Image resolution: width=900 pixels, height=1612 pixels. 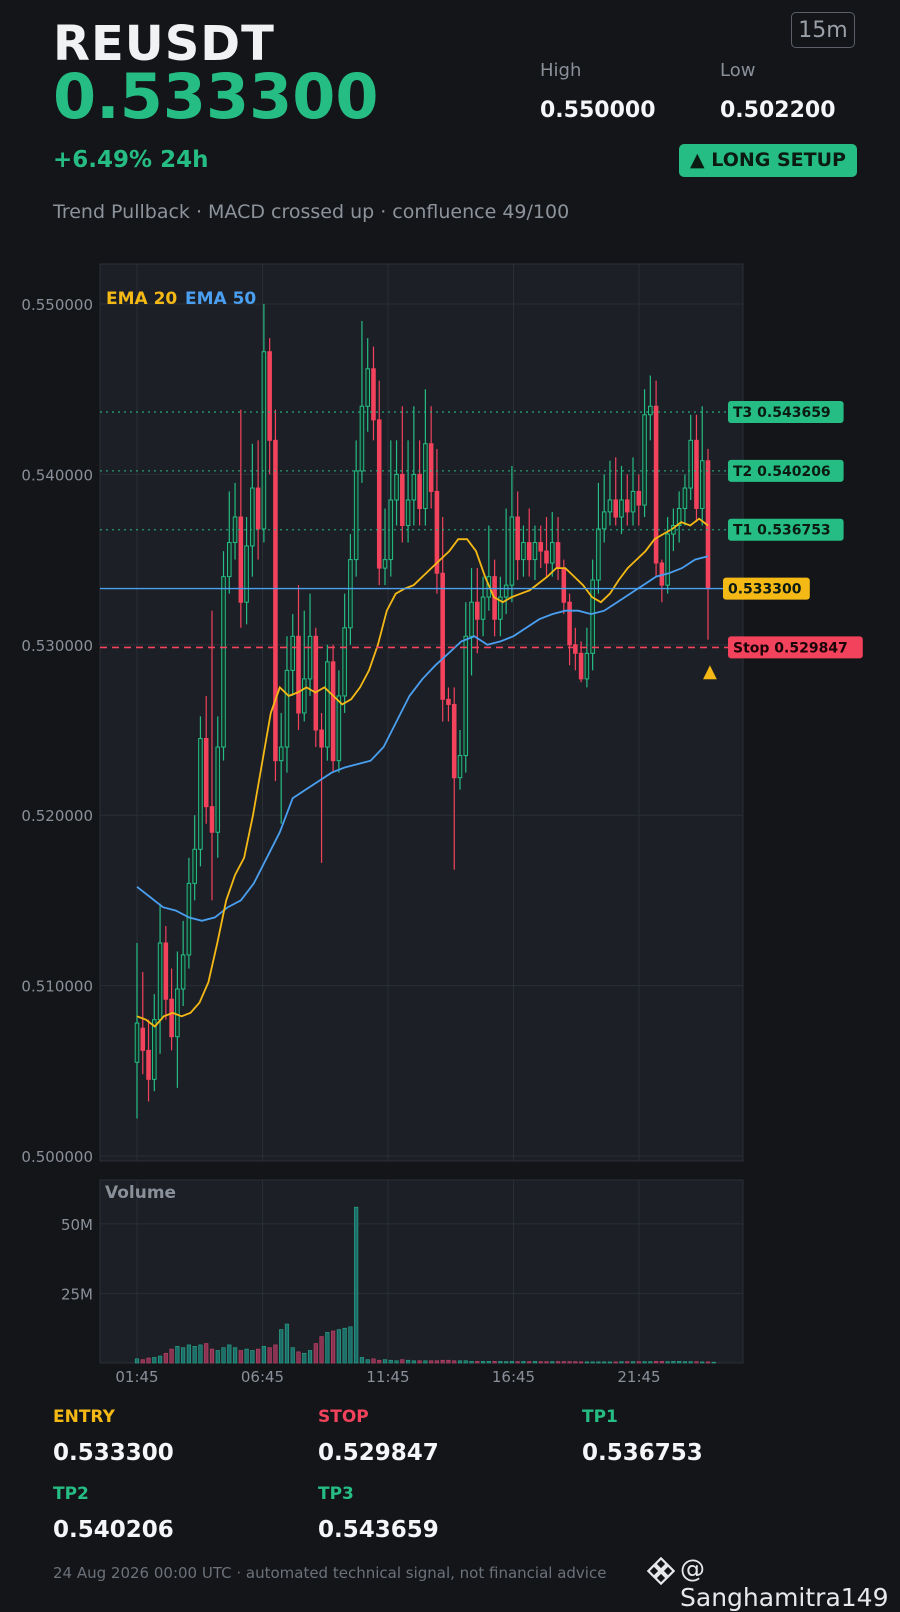 I want to click on time-tick-label: 01:45, so click(x=136, y=1377).